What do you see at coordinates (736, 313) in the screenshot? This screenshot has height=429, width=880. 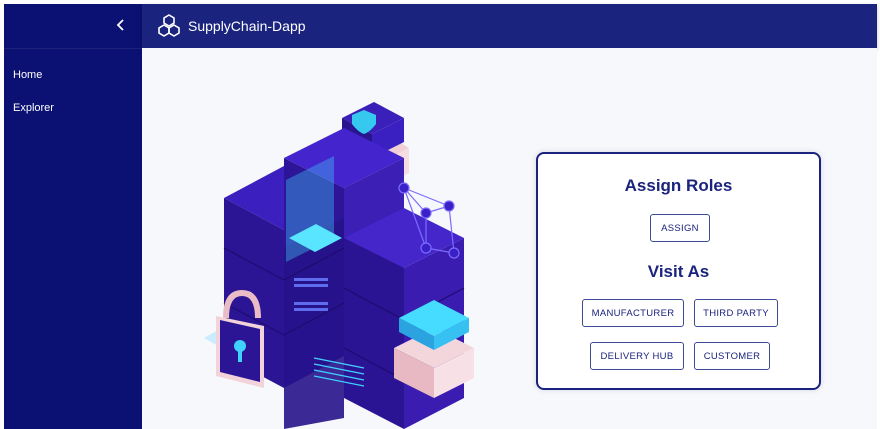 I see `third-party-button: THIRD PARTY` at bounding box center [736, 313].